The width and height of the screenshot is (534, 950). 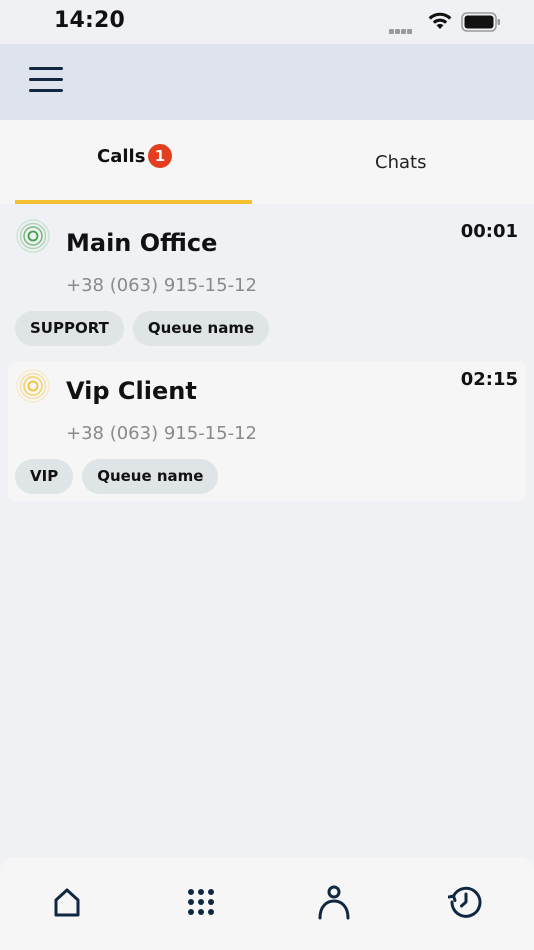 I want to click on tag-list: VIP Queue name, so click(x=117, y=476).